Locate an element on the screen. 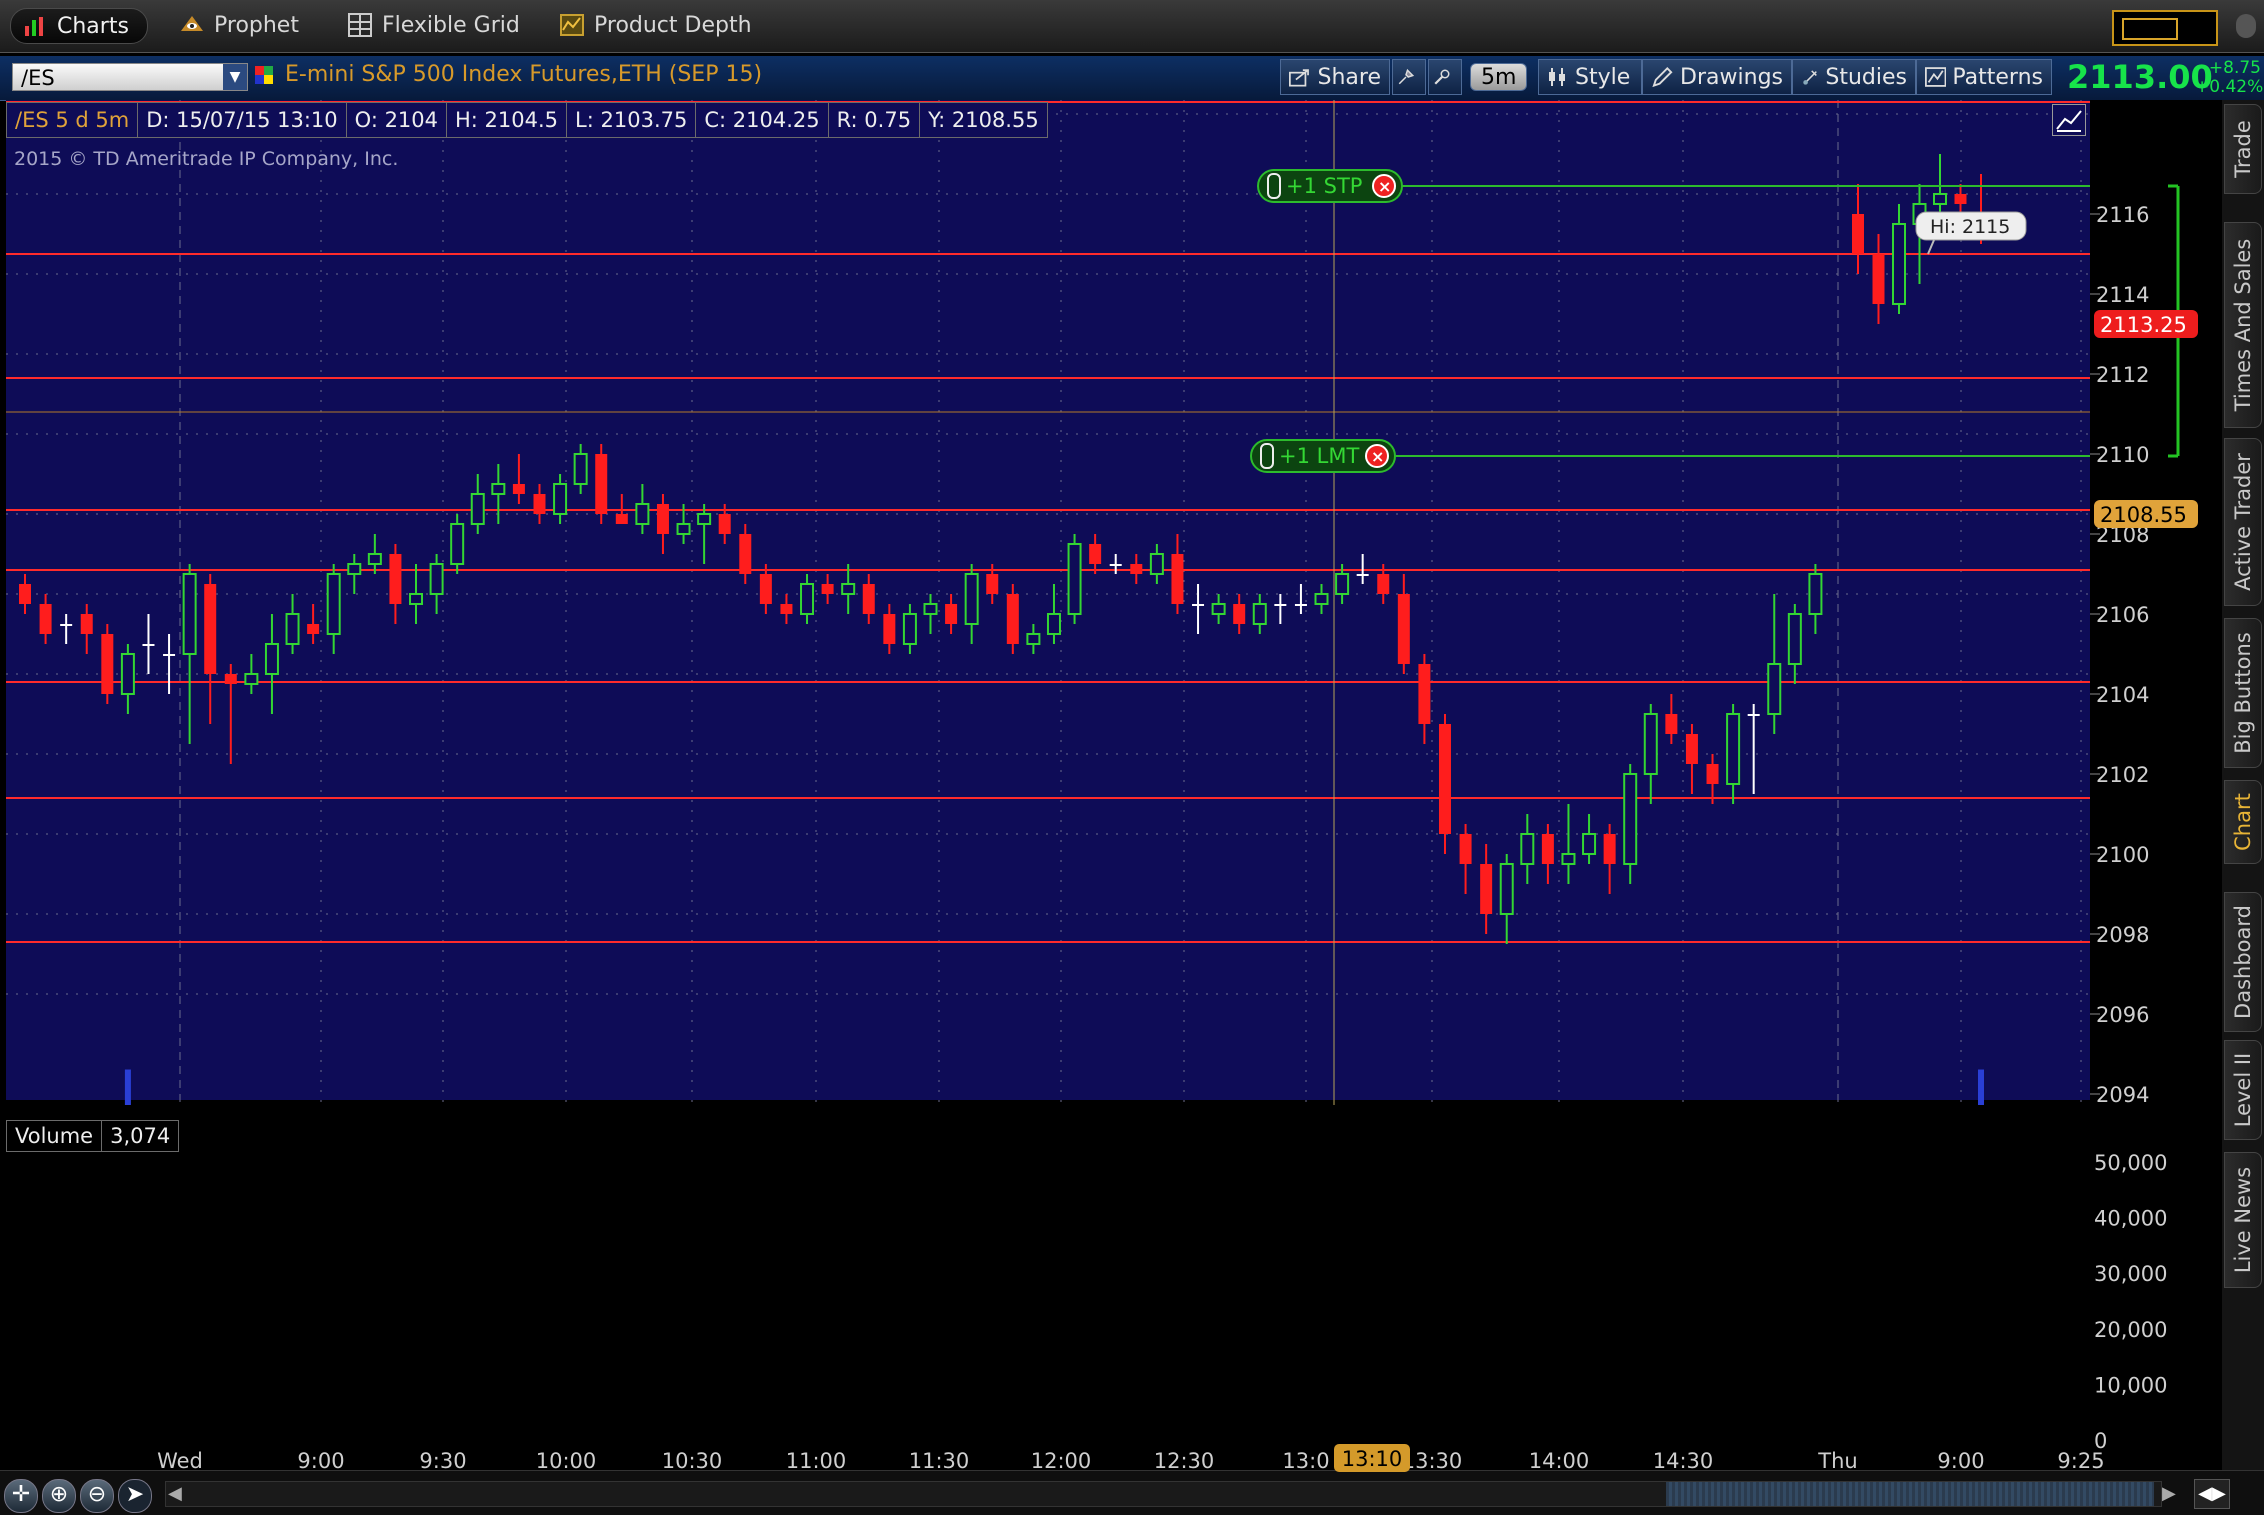 This screenshot has width=2264, height=1515. sidebar-tab-level-ii: Level II is located at coordinates (2243, 1090).